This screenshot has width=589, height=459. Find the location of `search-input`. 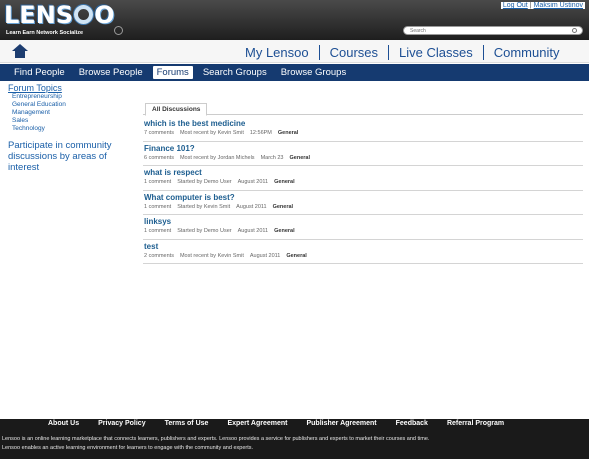

search-input is located at coordinates (485, 30).